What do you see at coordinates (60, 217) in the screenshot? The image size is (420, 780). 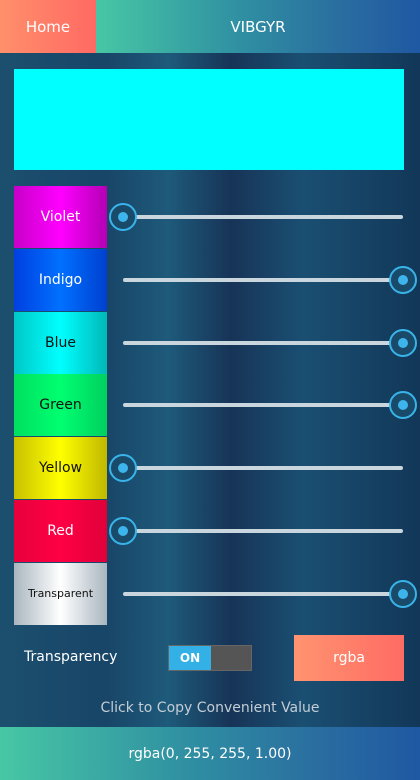 I see `swatch-violet: Violet` at bounding box center [60, 217].